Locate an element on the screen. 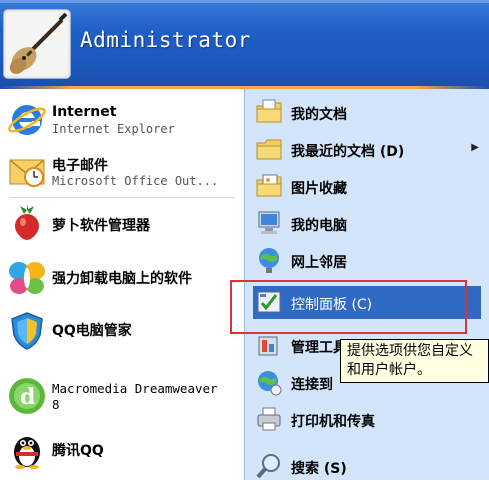 The image size is (489, 484). places-item-printers: 打印机和传真 is located at coordinates (367, 419).